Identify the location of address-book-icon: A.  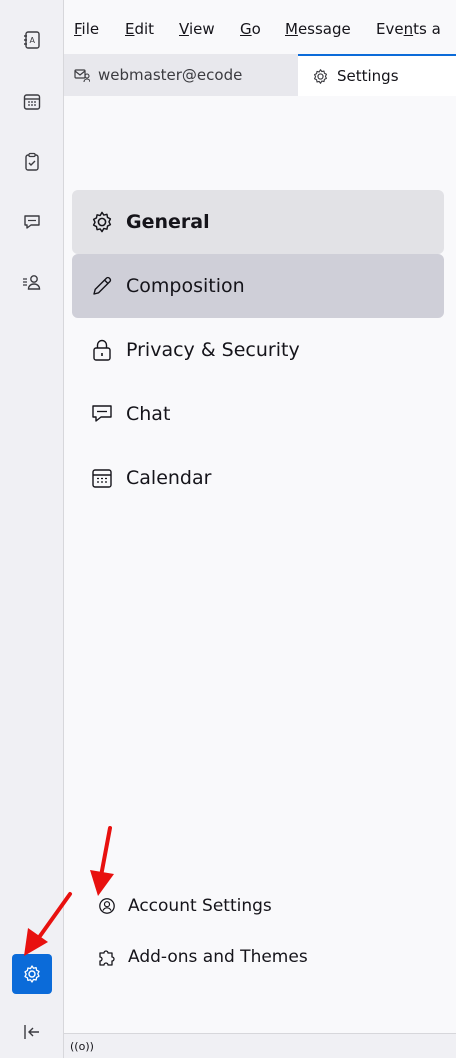
(32, 40).